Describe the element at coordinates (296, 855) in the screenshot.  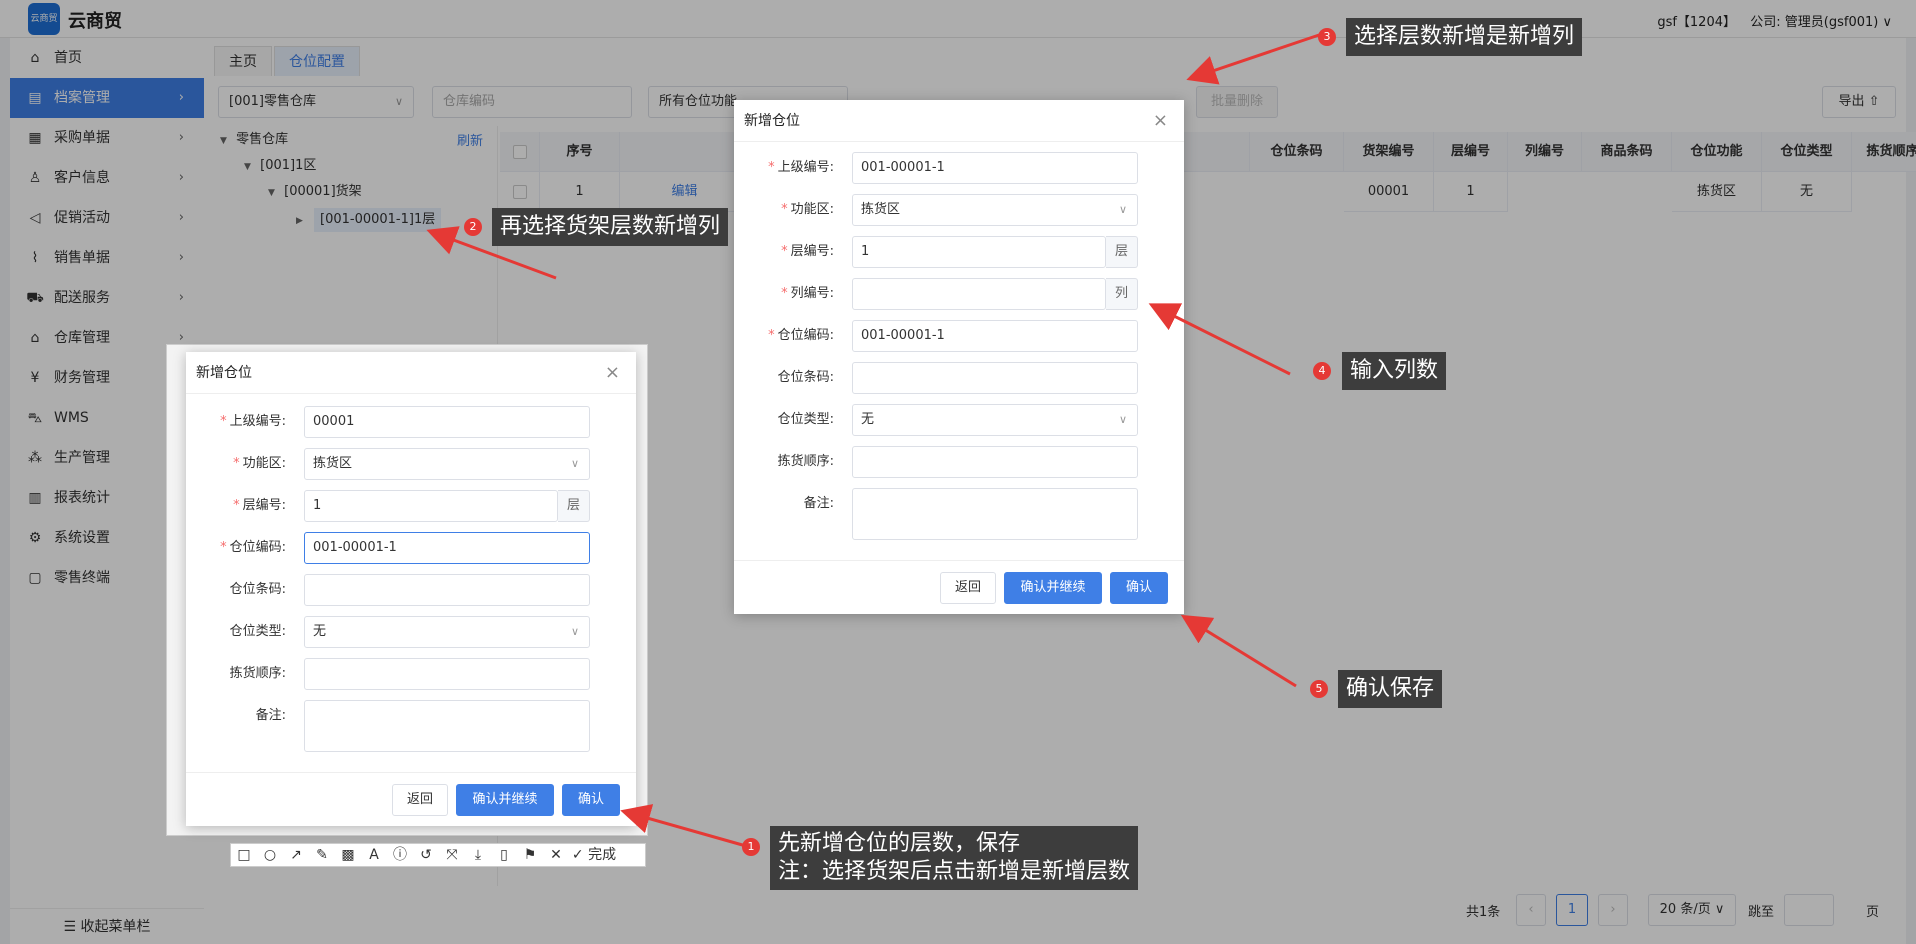
I see `arrow-tool-icon: ↗` at that location.